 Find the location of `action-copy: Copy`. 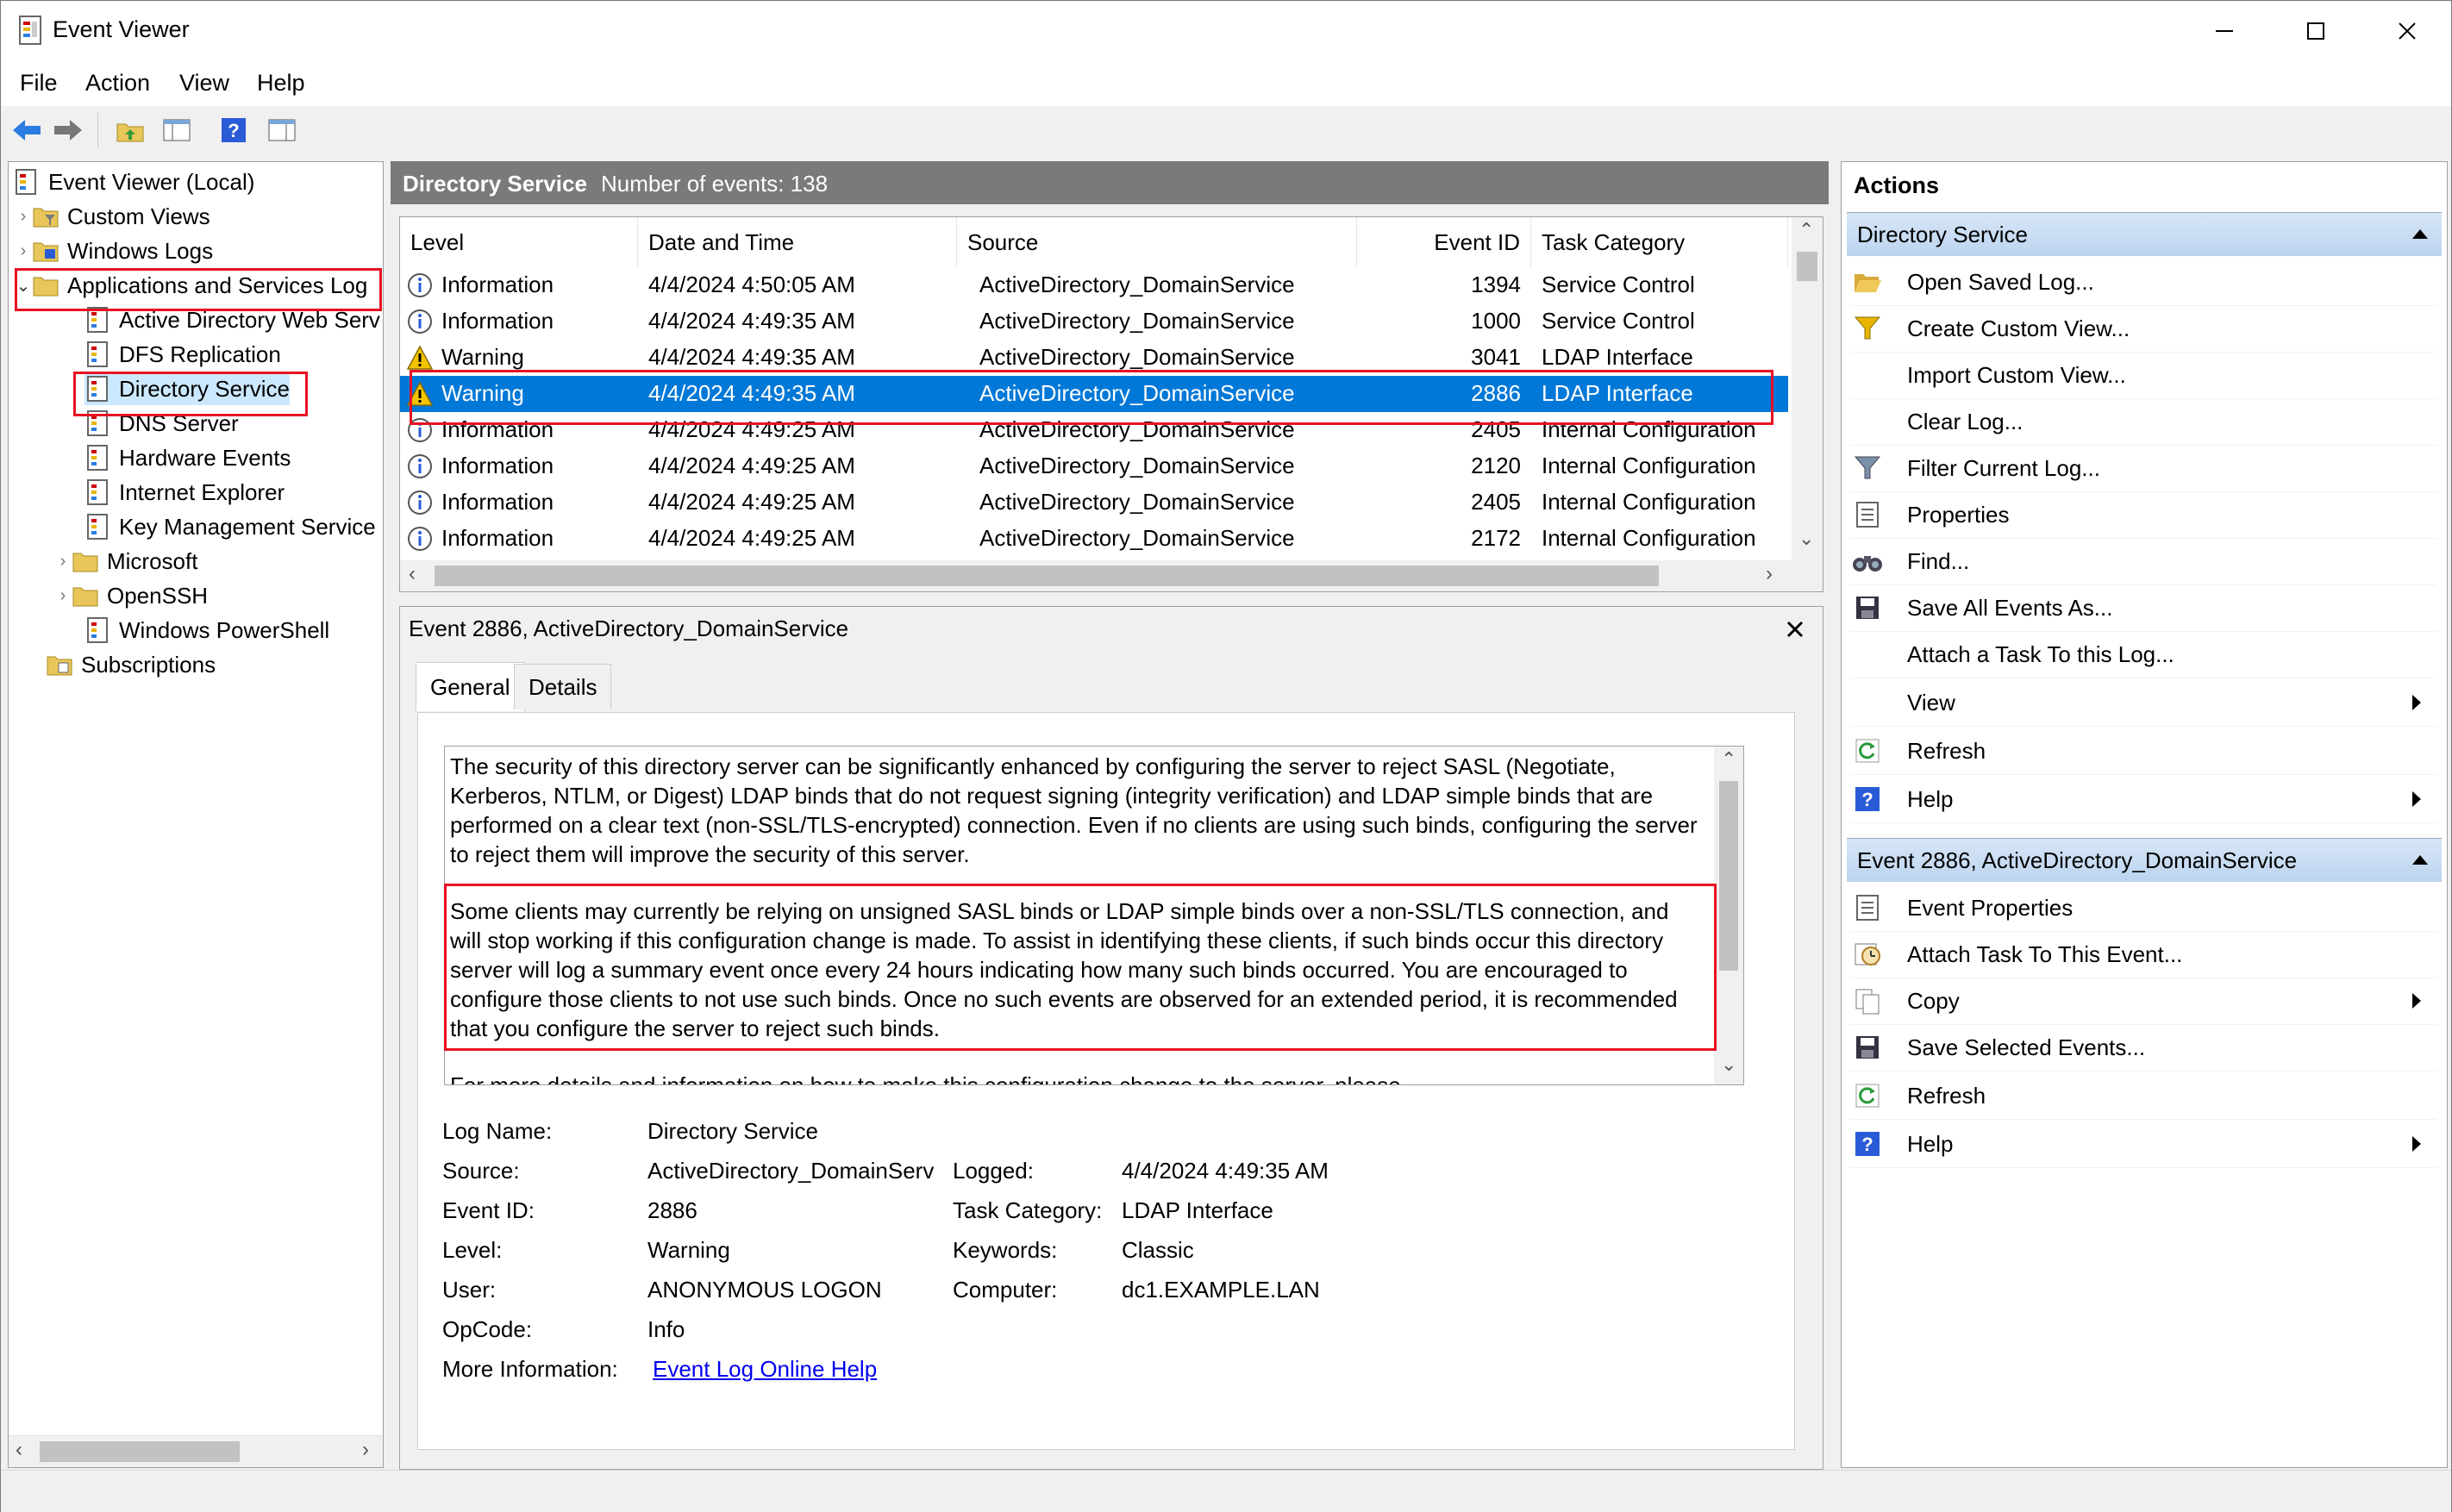

action-copy: Copy is located at coordinates (2143, 1002).